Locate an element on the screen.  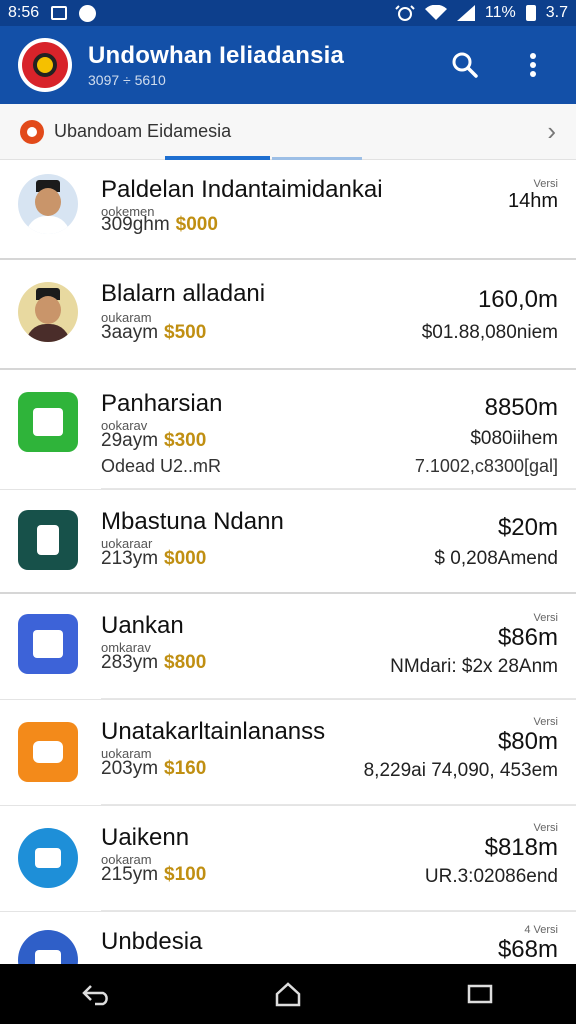
app-bar: Undowhan Ieliadansia 3097 ÷ 5610 is located at coordinates (288, 65).